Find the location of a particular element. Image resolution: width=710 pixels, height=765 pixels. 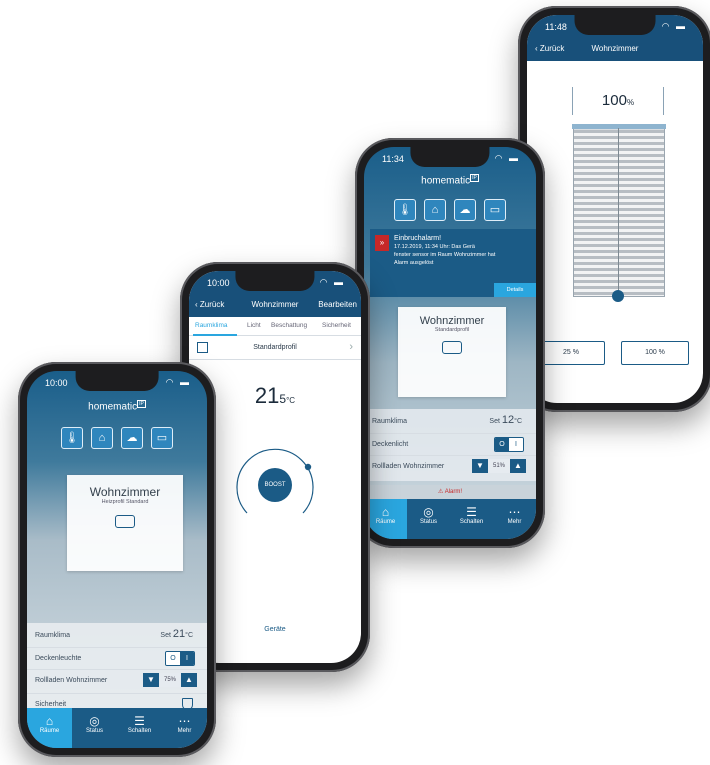

tab-label: Mehr is located at coordinates (184, 731).